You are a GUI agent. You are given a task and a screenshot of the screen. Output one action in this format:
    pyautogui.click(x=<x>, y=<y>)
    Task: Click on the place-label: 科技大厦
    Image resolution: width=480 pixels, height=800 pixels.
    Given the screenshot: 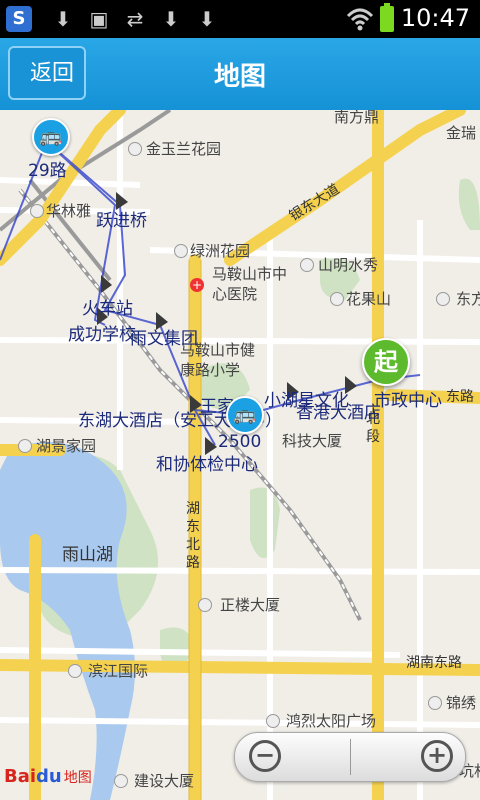 What is the action you would take?
    pyautogui.click(x=312, y=441)
    